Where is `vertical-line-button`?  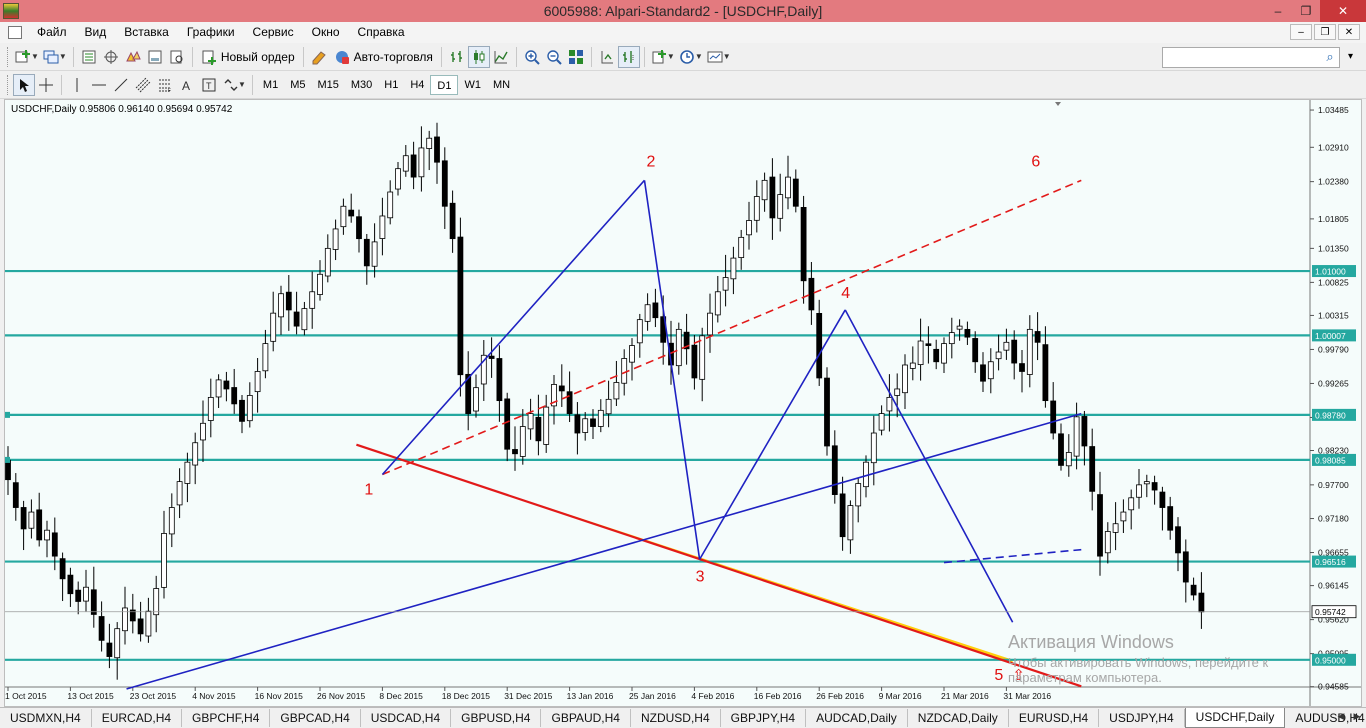 vertical-line-button is located at coordinates (77, 85).